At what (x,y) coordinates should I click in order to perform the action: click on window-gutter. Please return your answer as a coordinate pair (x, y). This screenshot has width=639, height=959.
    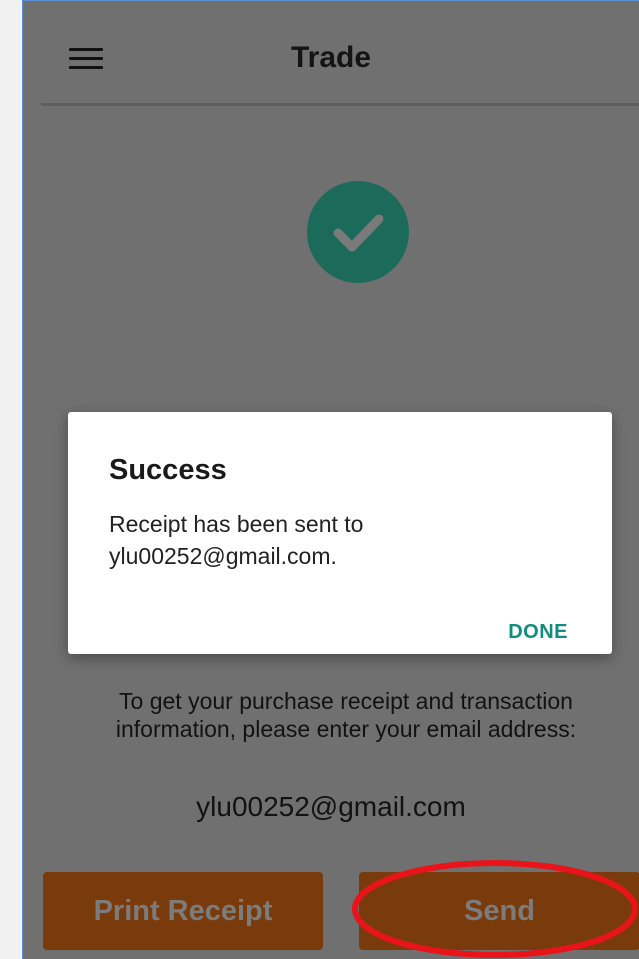
    Looking at the image, I should click on (11, 479).